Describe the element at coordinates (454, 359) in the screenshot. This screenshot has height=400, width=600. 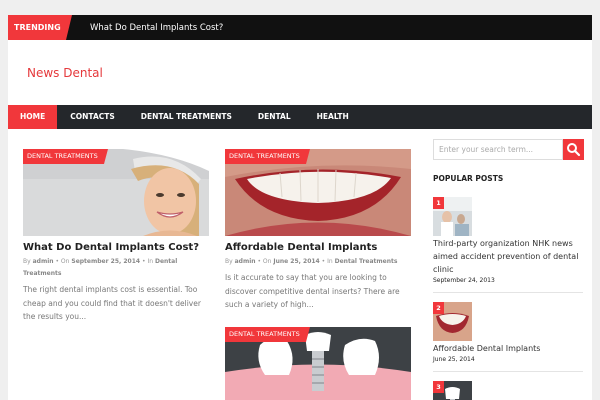
I see `popular-post-date: June 25, 2014` at that location.